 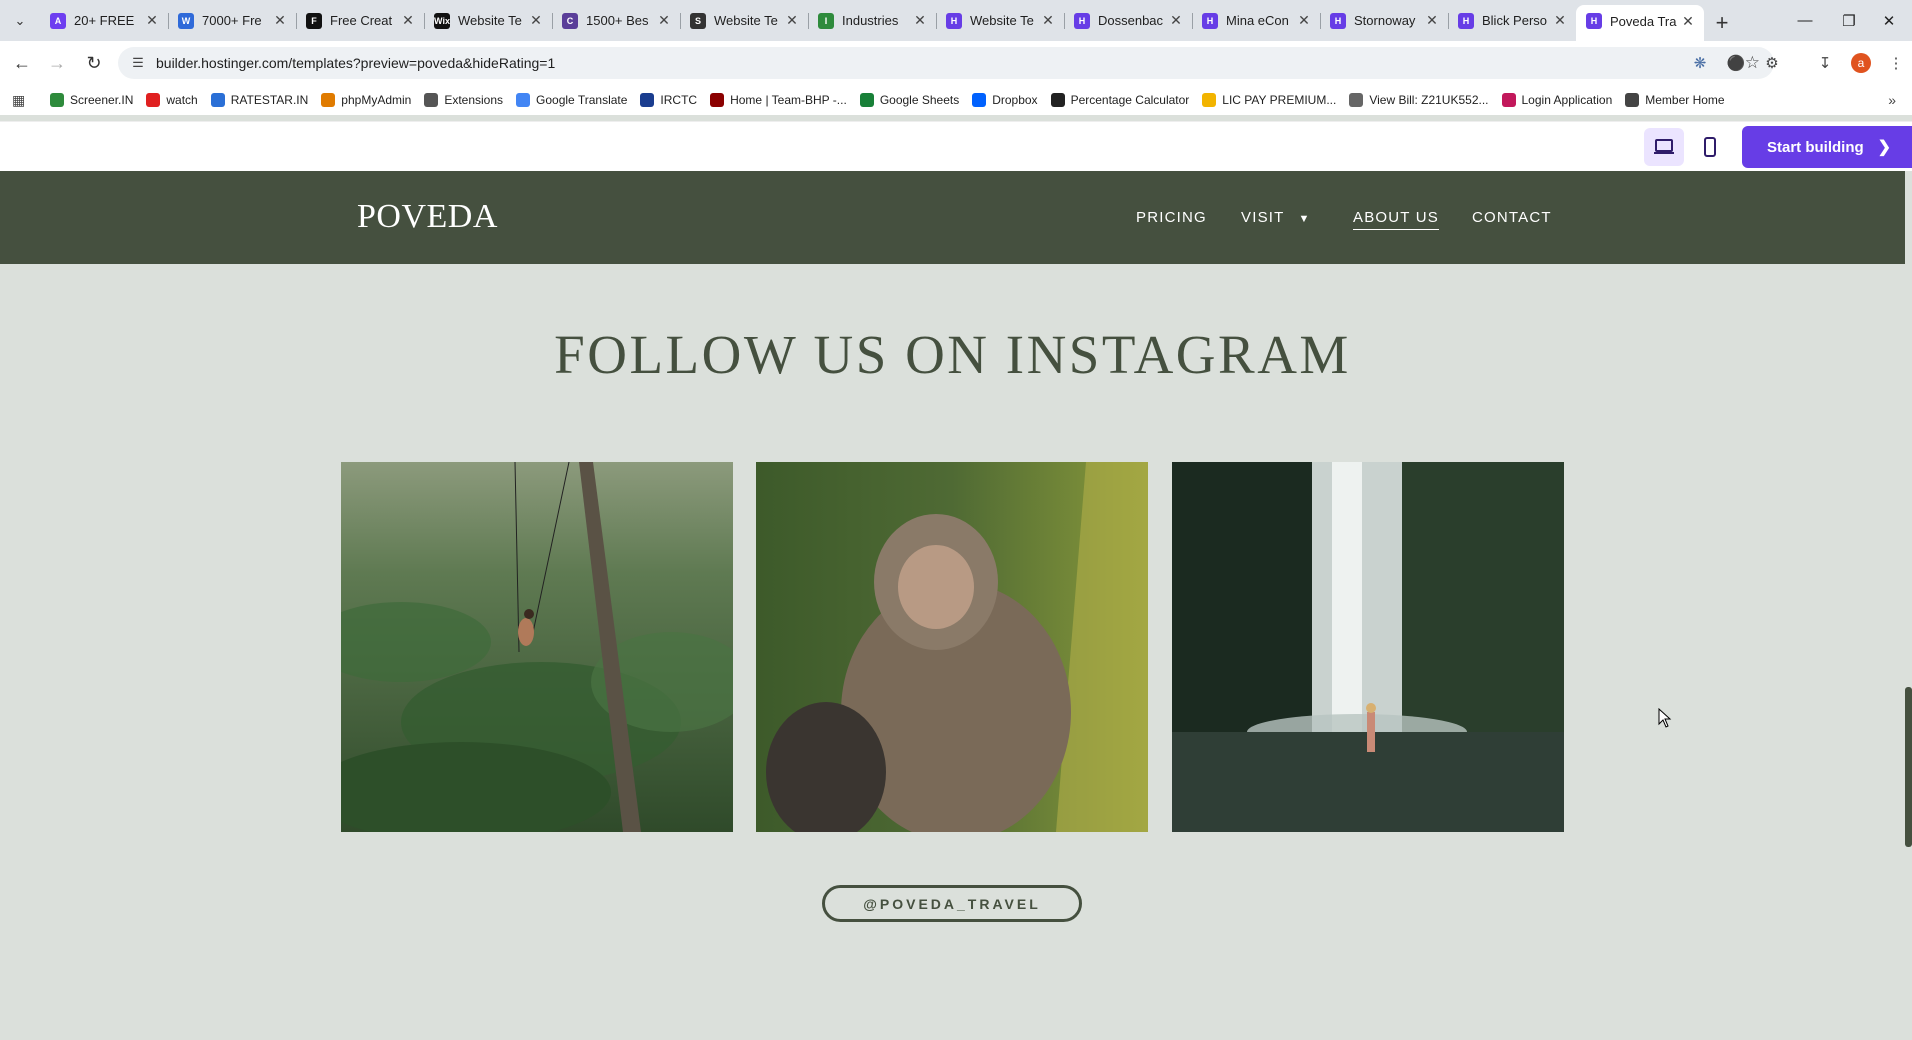 I want to click on browser-tab: W 7000+ Fre ✕, so click(x=232, y=20).